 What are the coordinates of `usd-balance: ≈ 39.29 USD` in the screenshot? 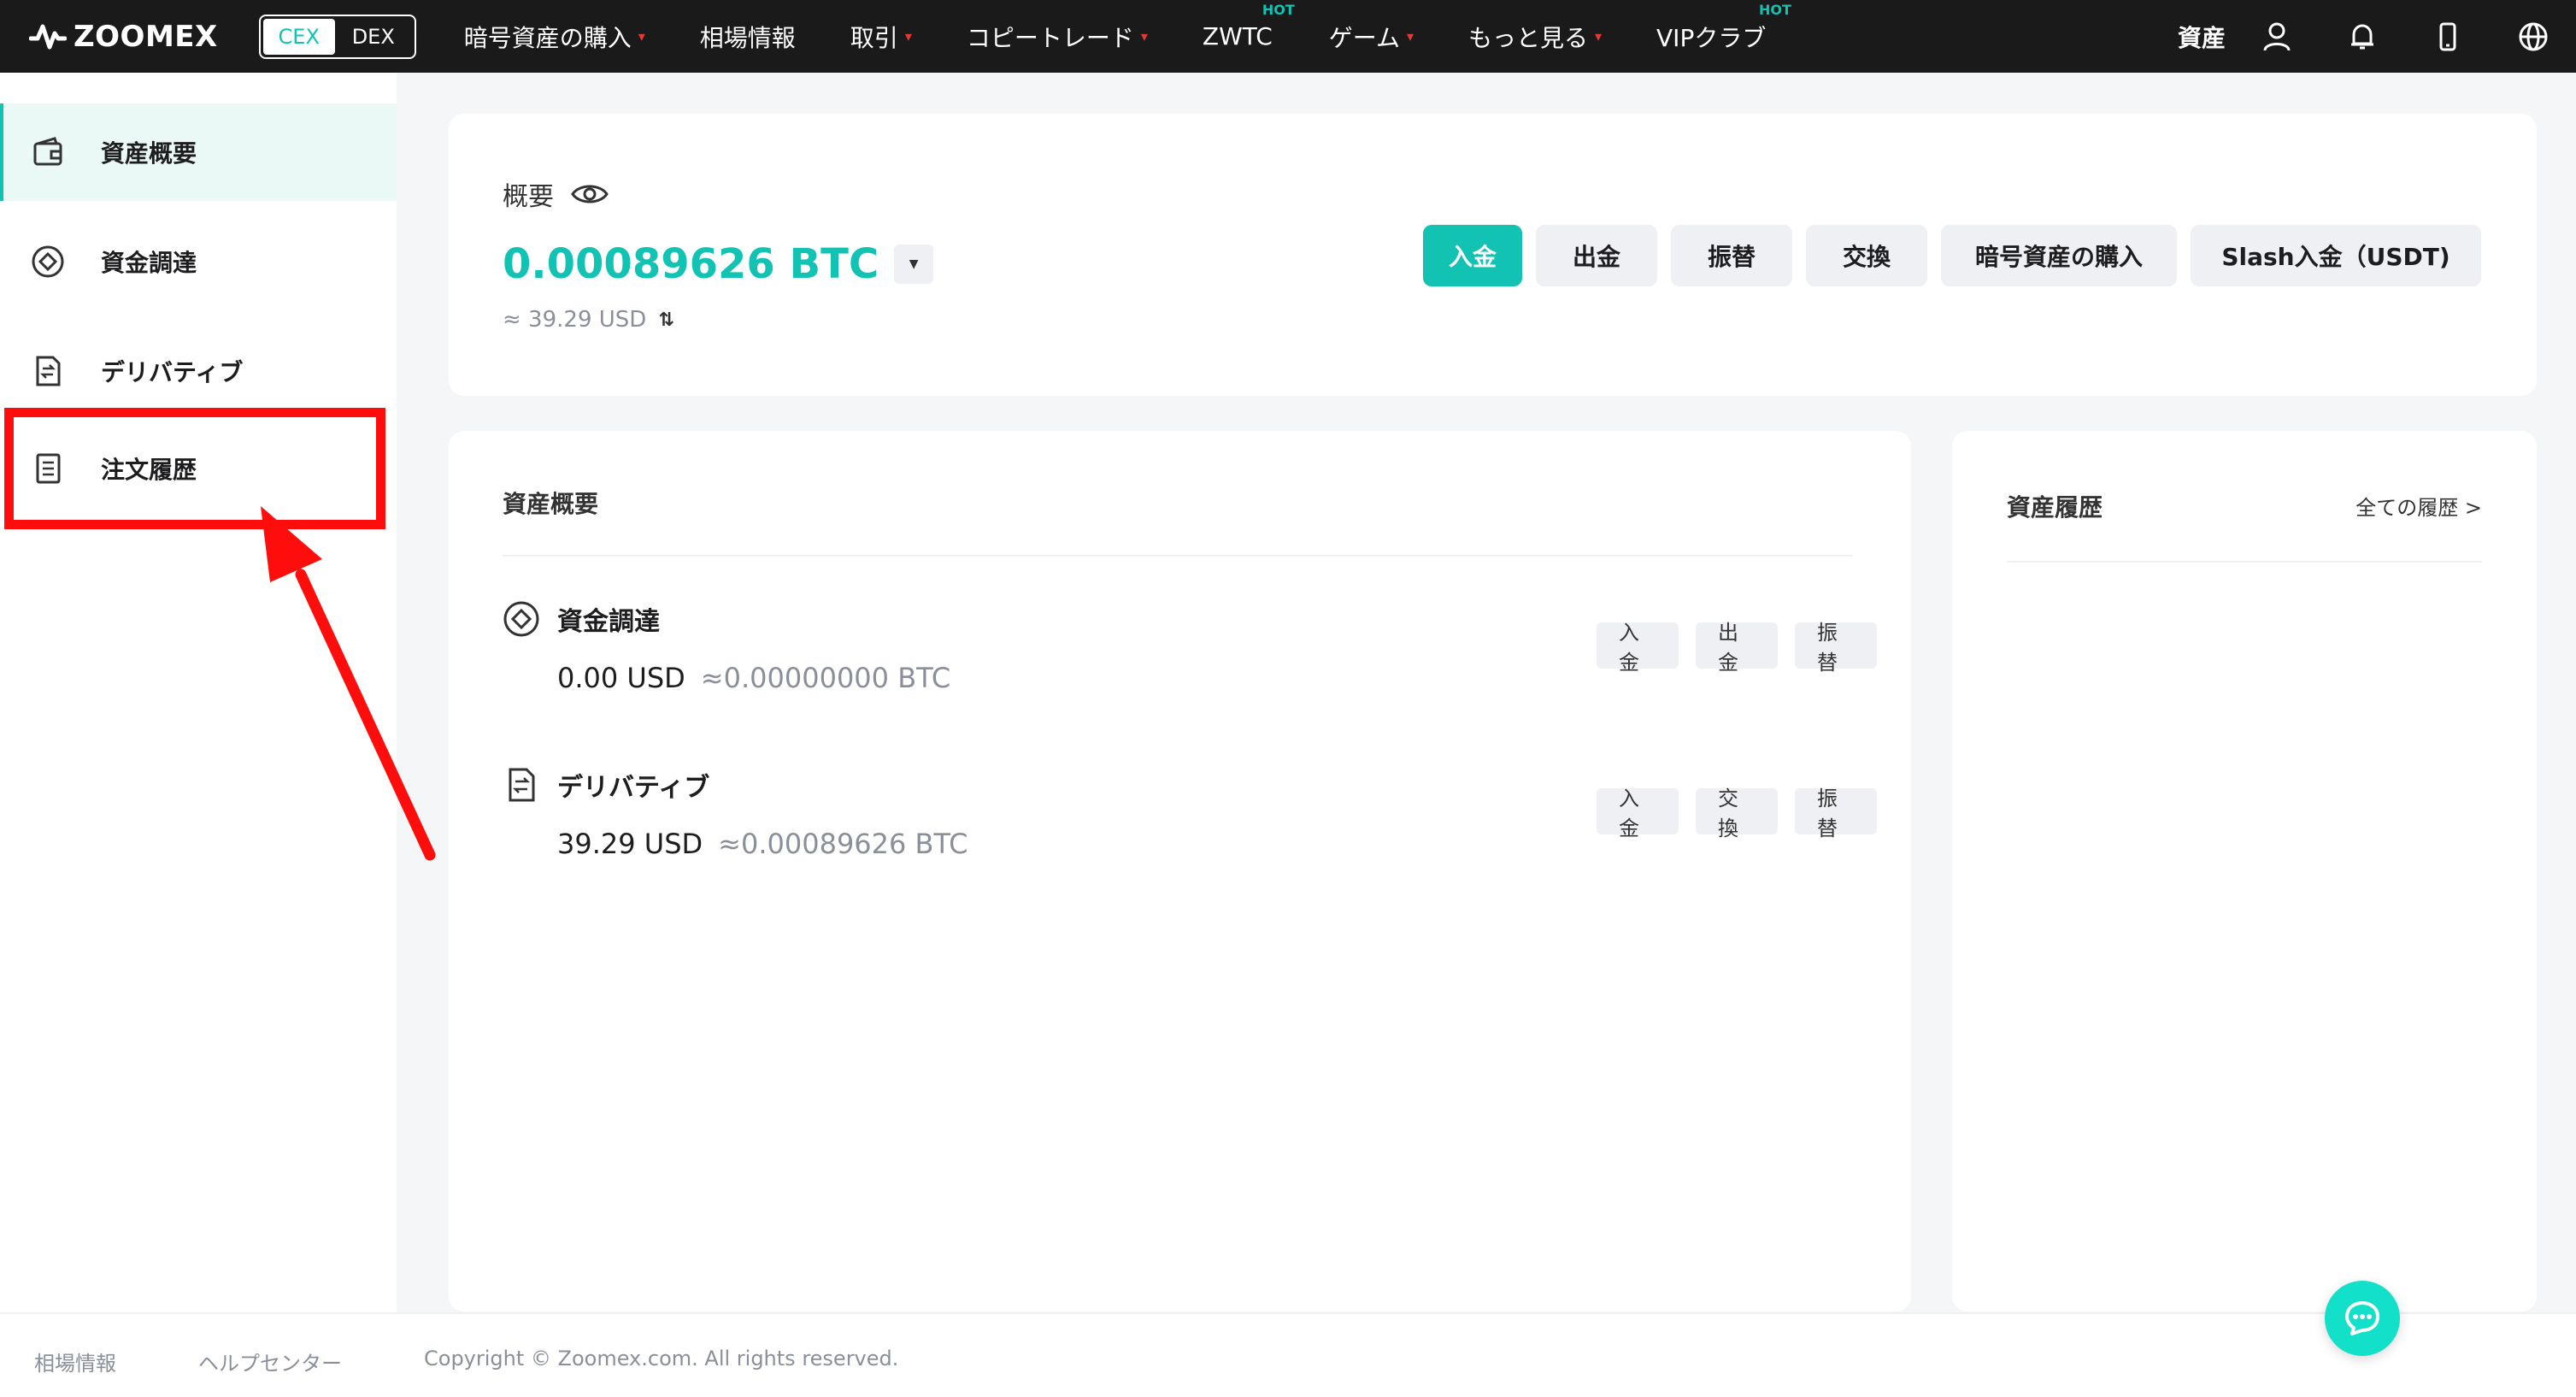 It's located at (575, 320).